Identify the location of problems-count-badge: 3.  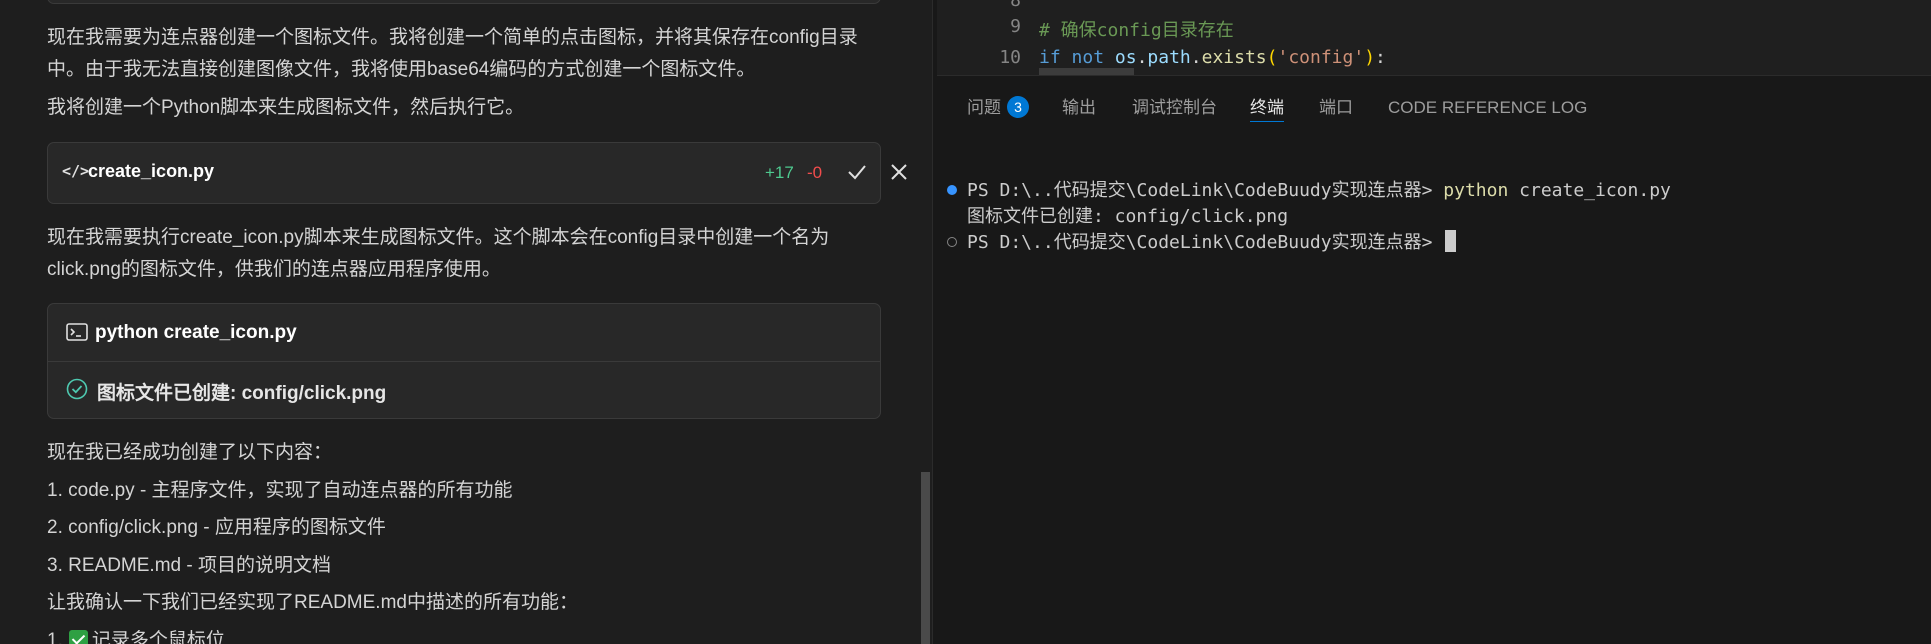
(1018, 107).